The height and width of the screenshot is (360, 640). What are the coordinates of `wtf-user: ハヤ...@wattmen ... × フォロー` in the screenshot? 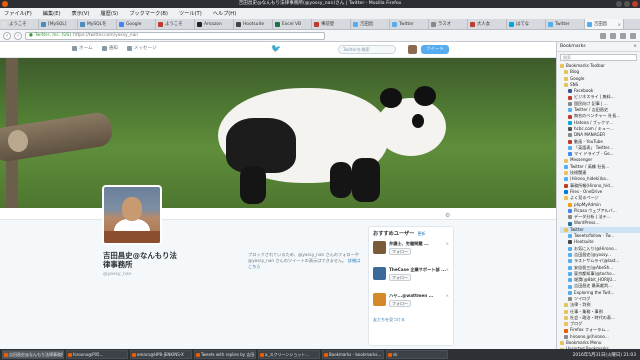 It's located at (411, 304).